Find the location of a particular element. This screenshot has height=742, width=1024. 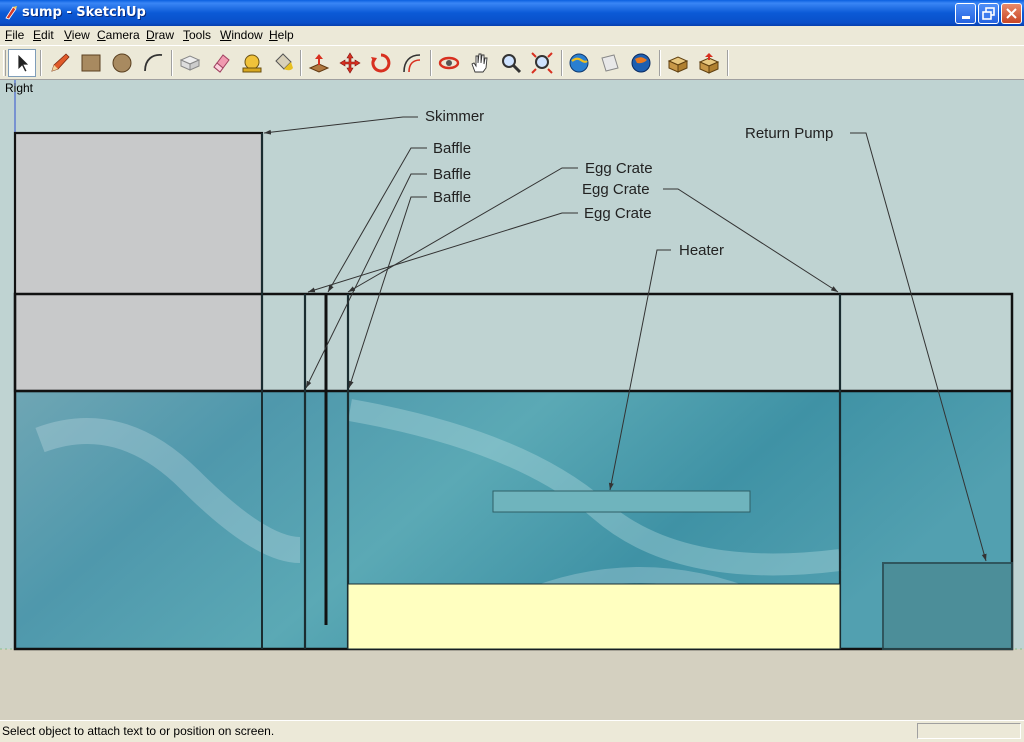

arc-tool is located at coordinates (153, 63).